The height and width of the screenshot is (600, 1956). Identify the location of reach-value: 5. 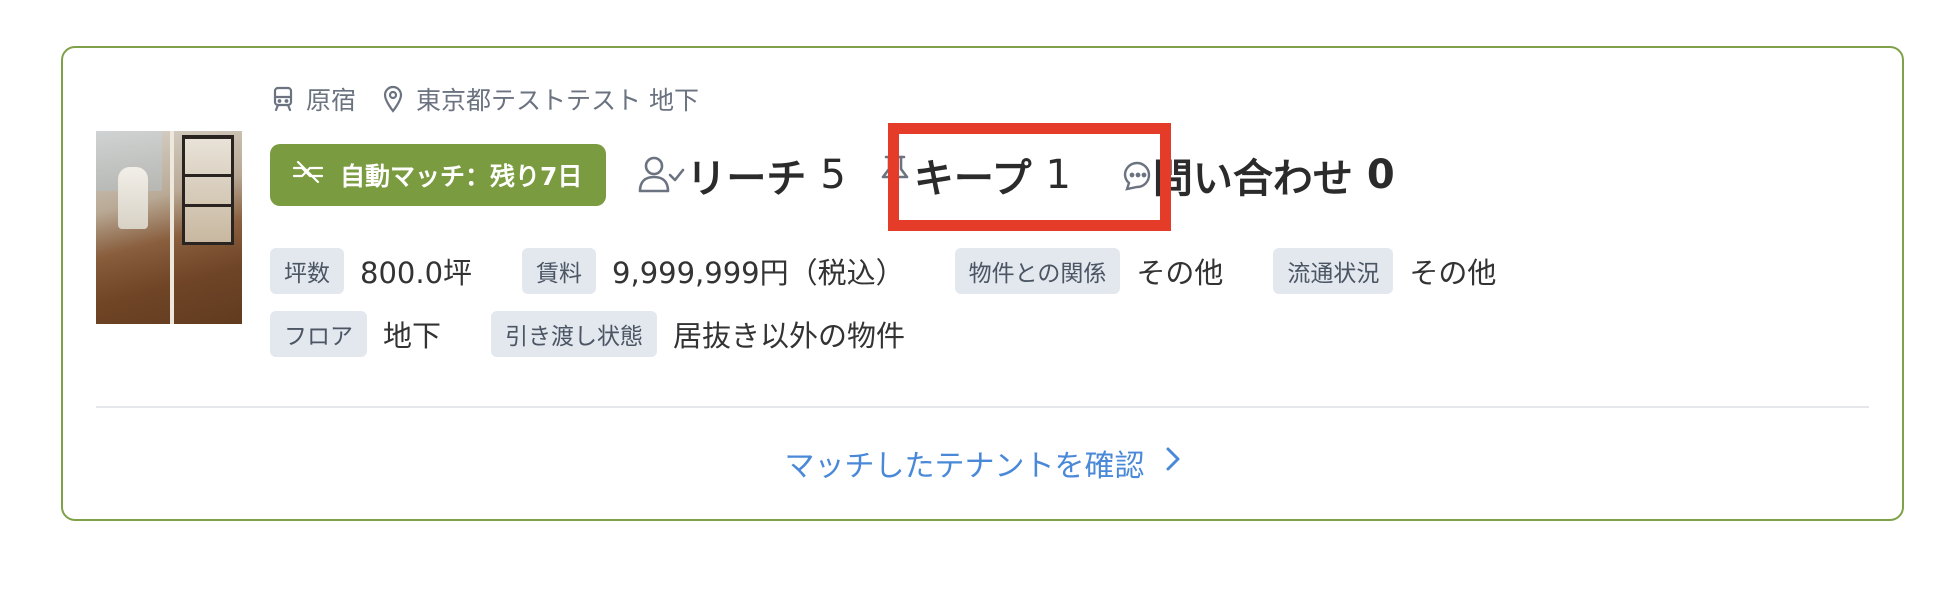
(833, 175).